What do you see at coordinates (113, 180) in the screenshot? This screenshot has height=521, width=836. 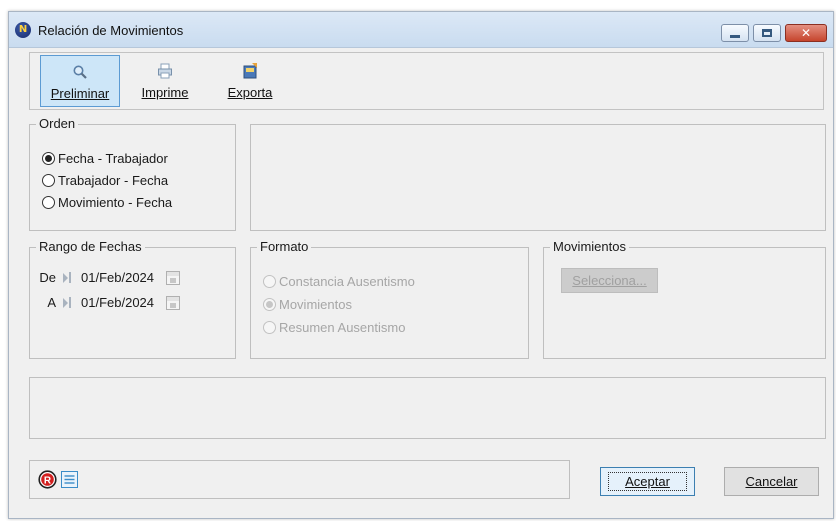 I see `radio-label: Trabajador - Fecha` at bounding box center [113, 180].